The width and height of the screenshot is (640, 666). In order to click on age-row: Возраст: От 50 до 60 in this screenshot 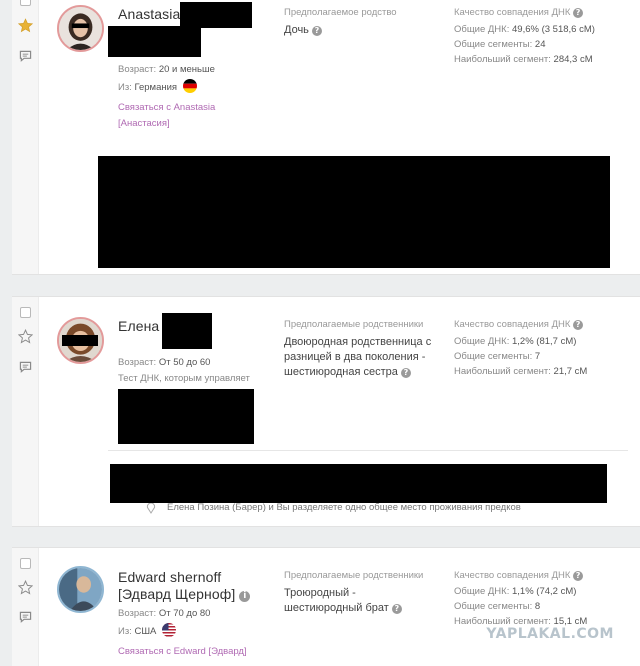, I will do `click(164, 362)`.